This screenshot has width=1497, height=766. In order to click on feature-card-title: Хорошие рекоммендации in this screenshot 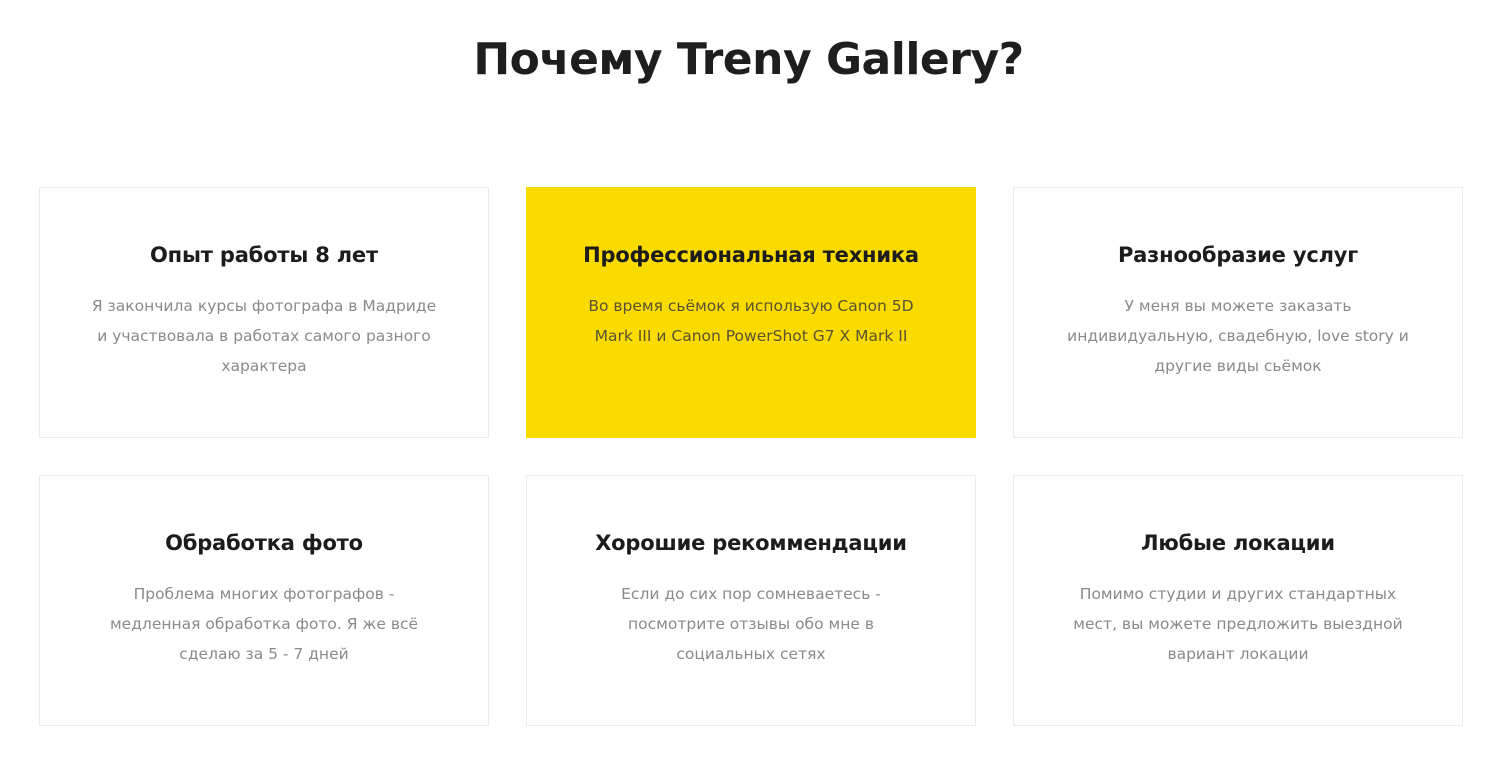, I will do `click(751, 543)`.